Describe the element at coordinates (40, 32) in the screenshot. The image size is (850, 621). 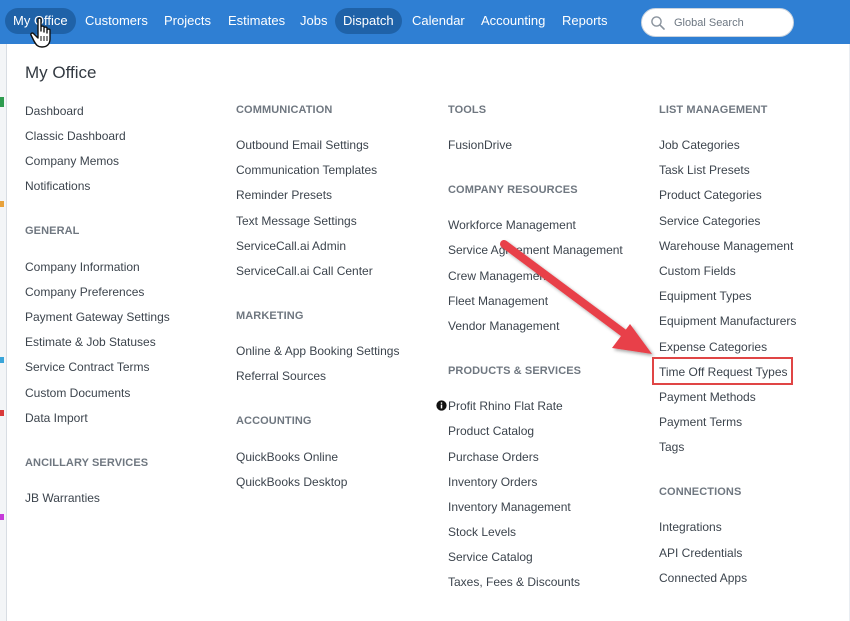
I see `hand-cursor-icon` at that location.